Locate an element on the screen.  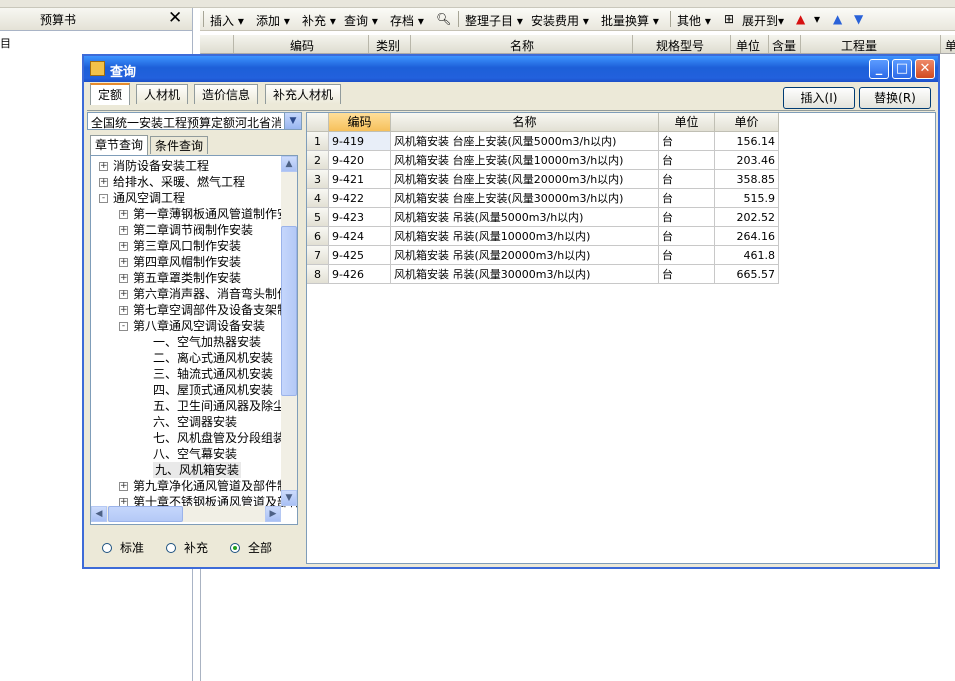
tree-node: 一、空气加热器安装 is located at coordinates (207, 342).